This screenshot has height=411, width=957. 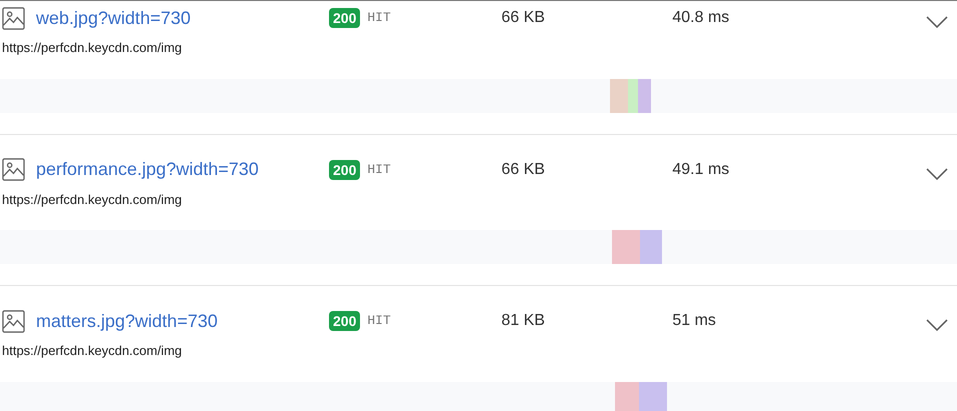 What do you see at coordinates (523, 321) in the screenshot?
I see `file-size: 81 KB` at bounding box center [523, 321].